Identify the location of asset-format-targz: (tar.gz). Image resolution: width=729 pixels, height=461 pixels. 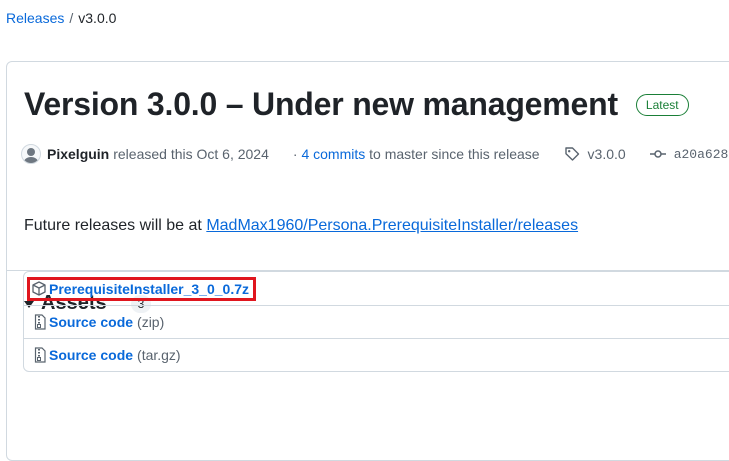
(159, 355).